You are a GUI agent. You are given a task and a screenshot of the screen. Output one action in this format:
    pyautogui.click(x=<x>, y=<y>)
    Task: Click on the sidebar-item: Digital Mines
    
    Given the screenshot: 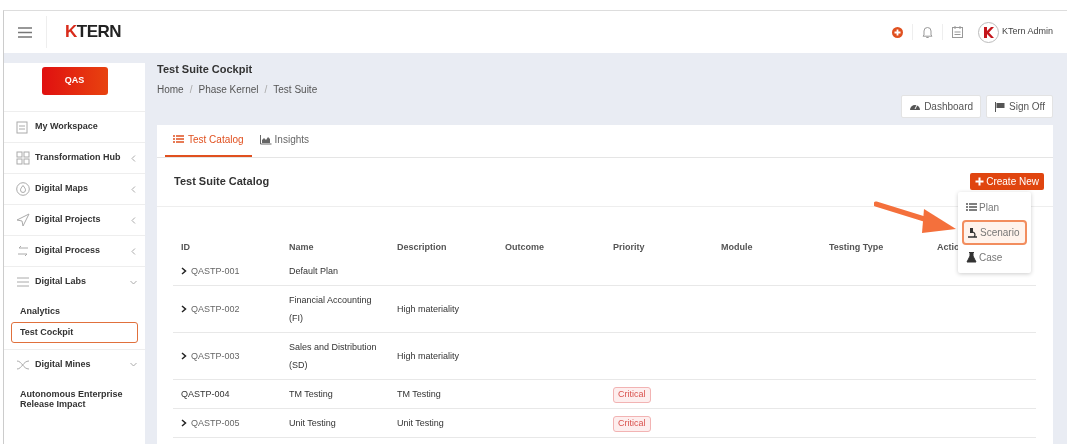 What is the action you would take?
    pyautogui.click(x=74, y=364)
    